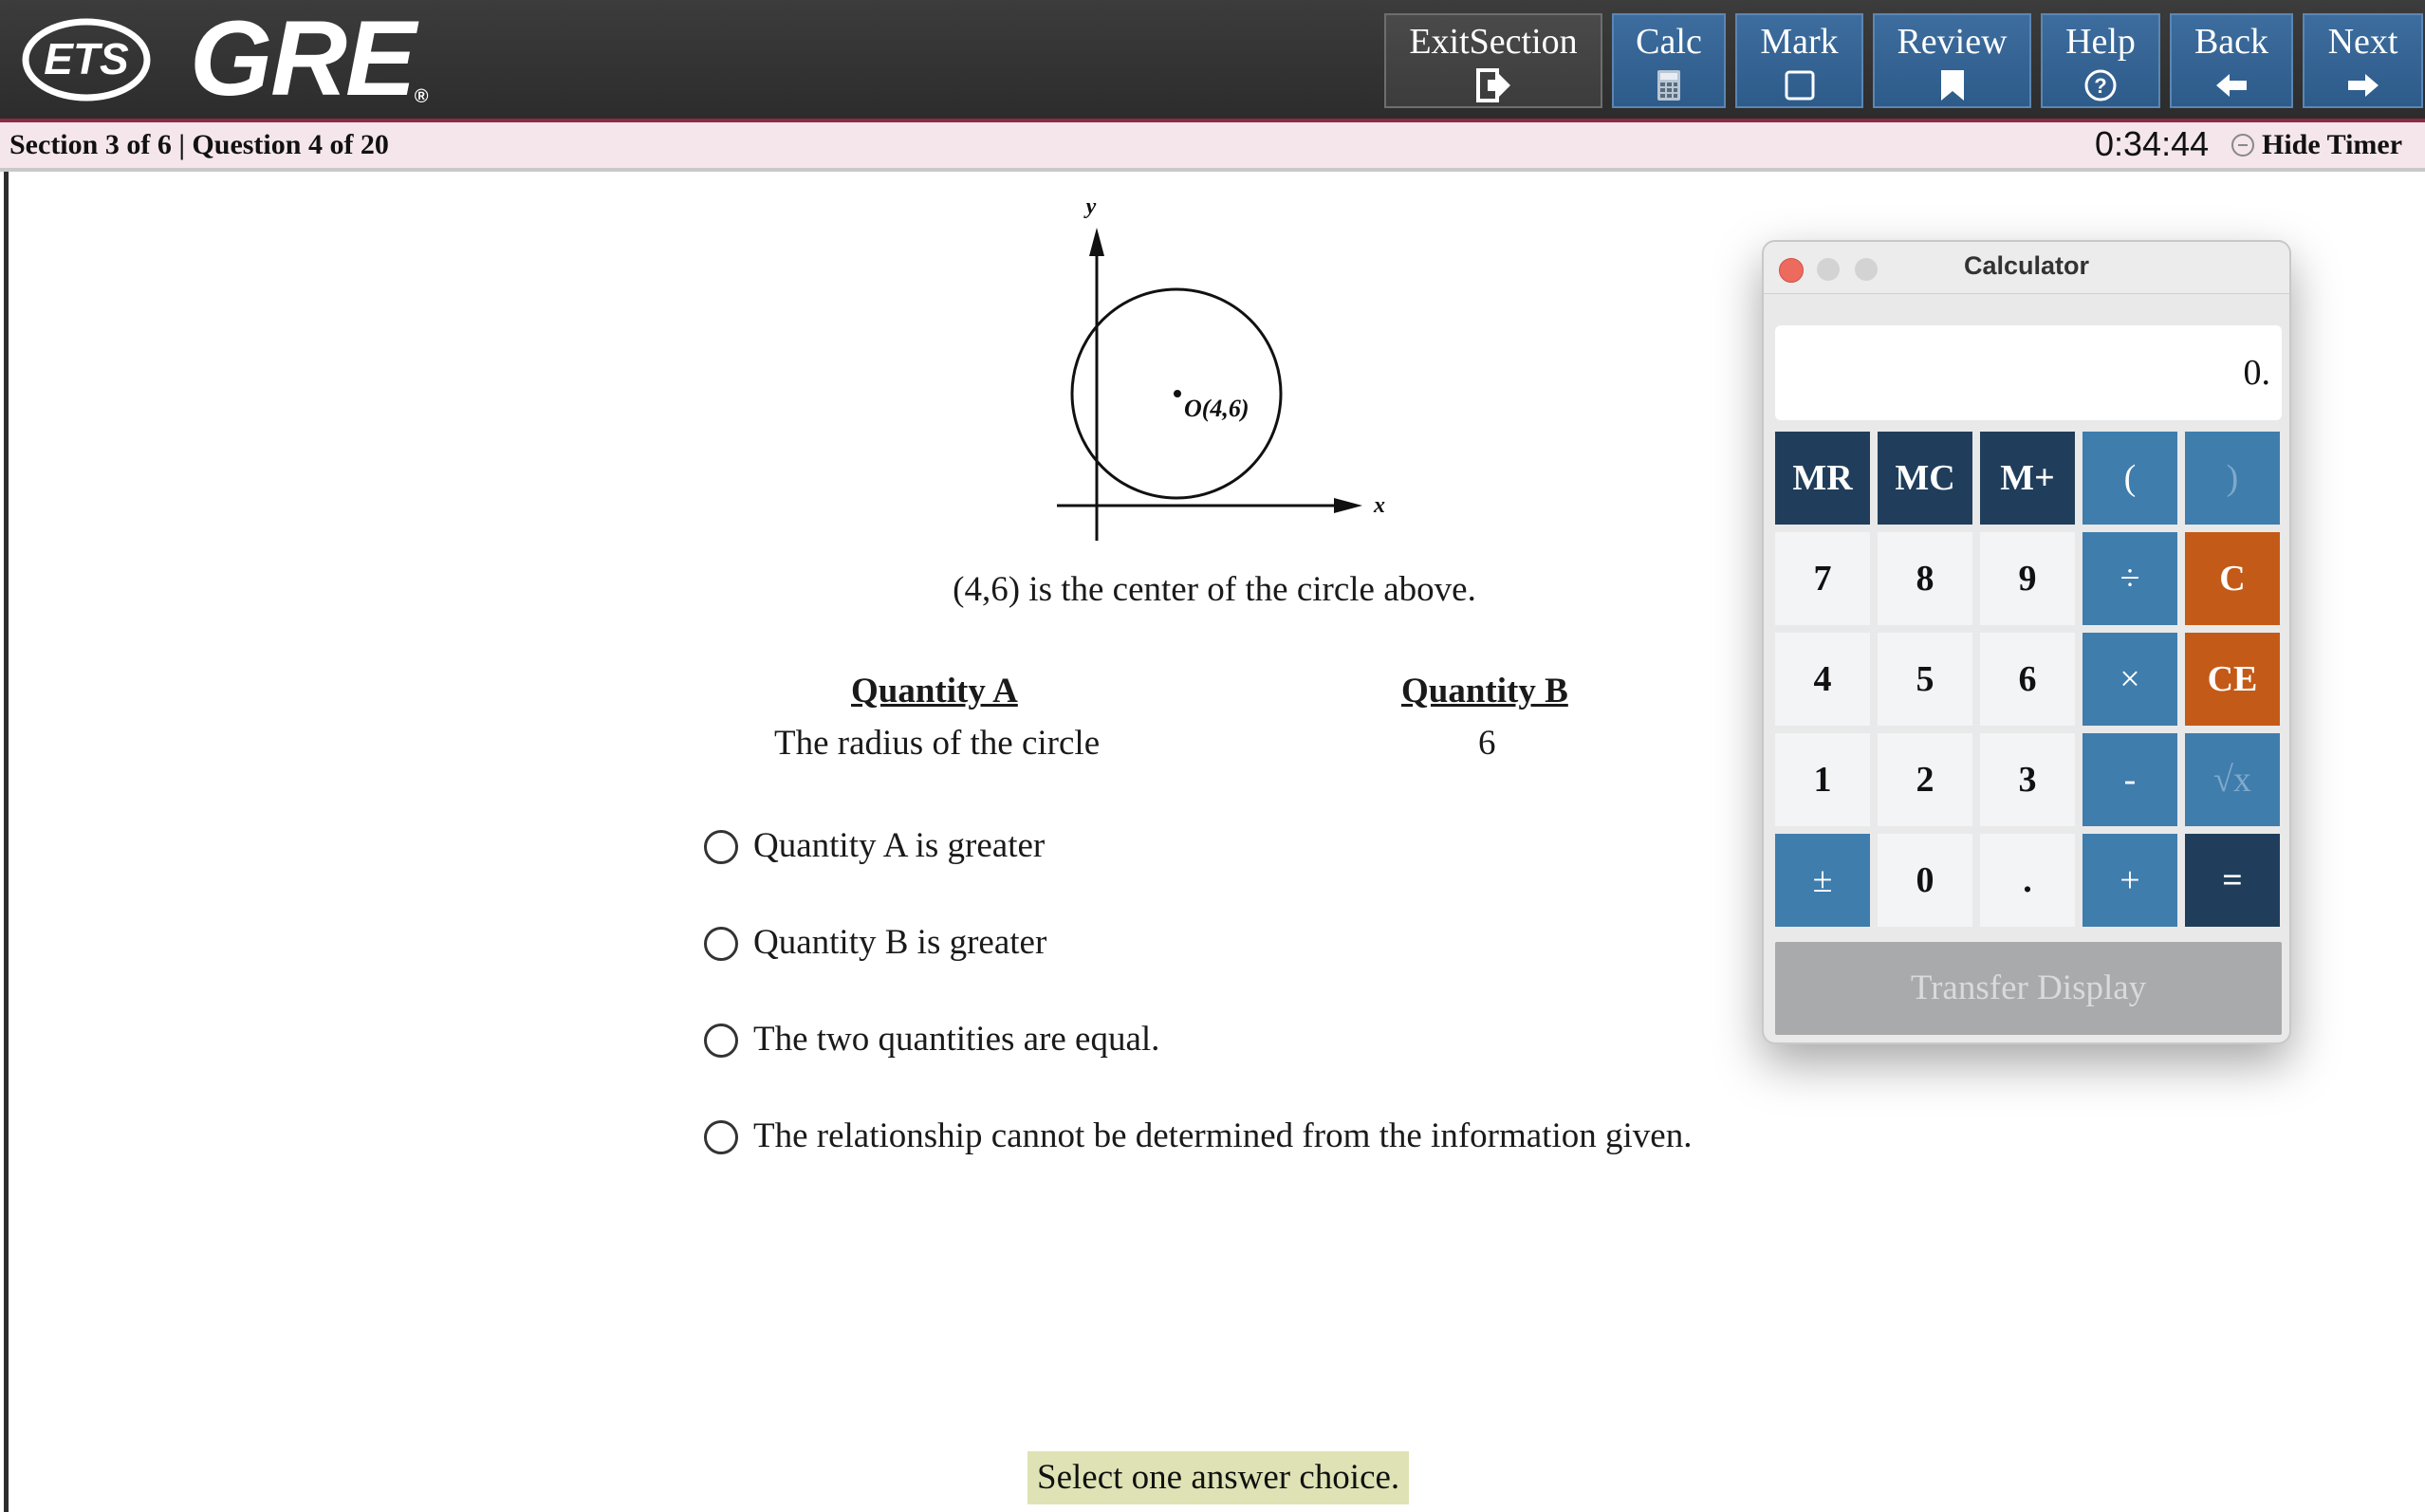 This screenshot has height=1512, width=2425. I want to click on calc-button: Calc, so click(1669, 60).